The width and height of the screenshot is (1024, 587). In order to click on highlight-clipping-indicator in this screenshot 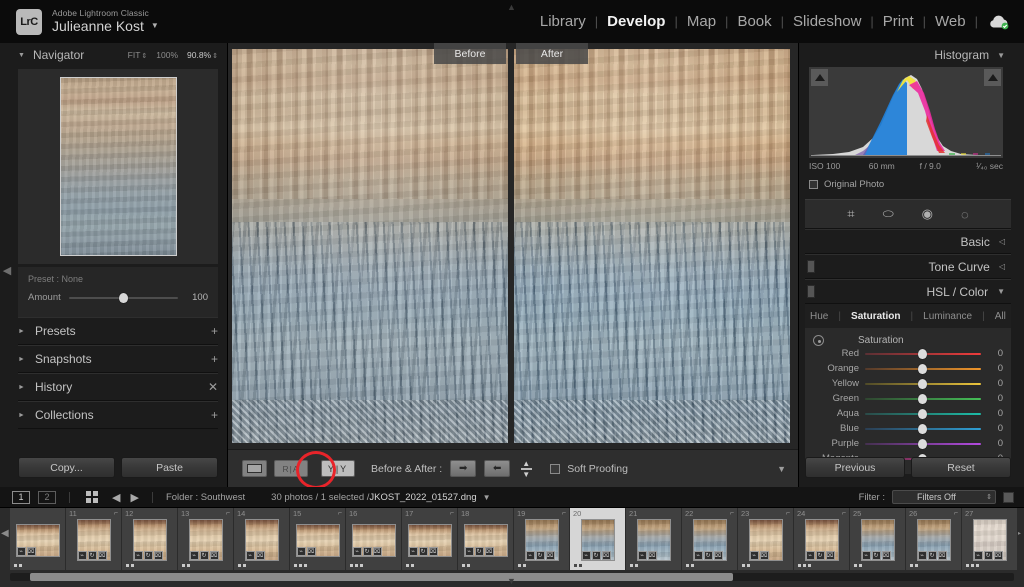, I will do `click(992, 77)`.